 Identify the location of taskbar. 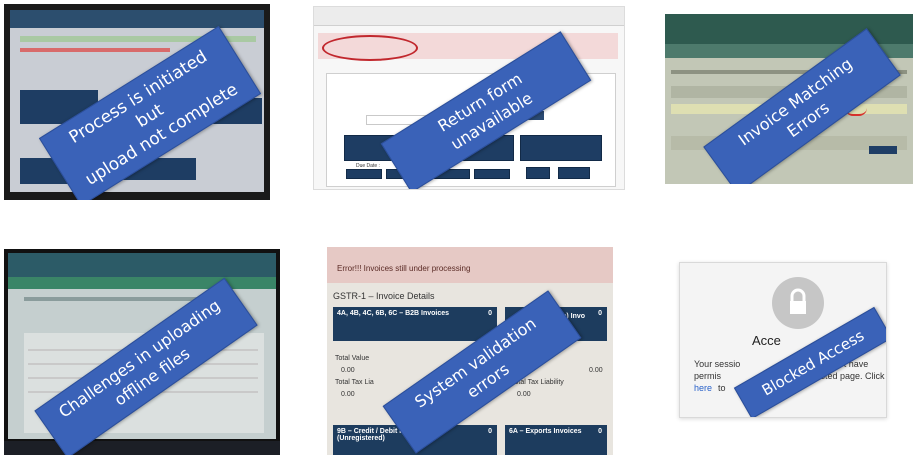
(142, 448).